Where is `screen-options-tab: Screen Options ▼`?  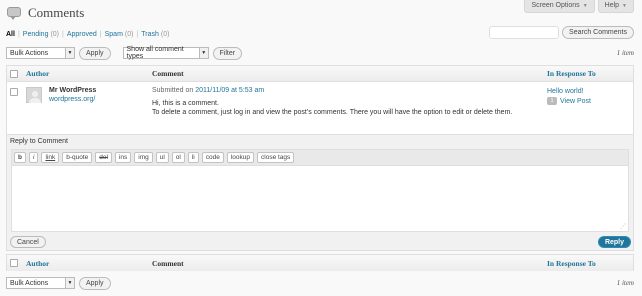
screen-options-tab: Screen Options ▼ is located at coordinates (559, 6).